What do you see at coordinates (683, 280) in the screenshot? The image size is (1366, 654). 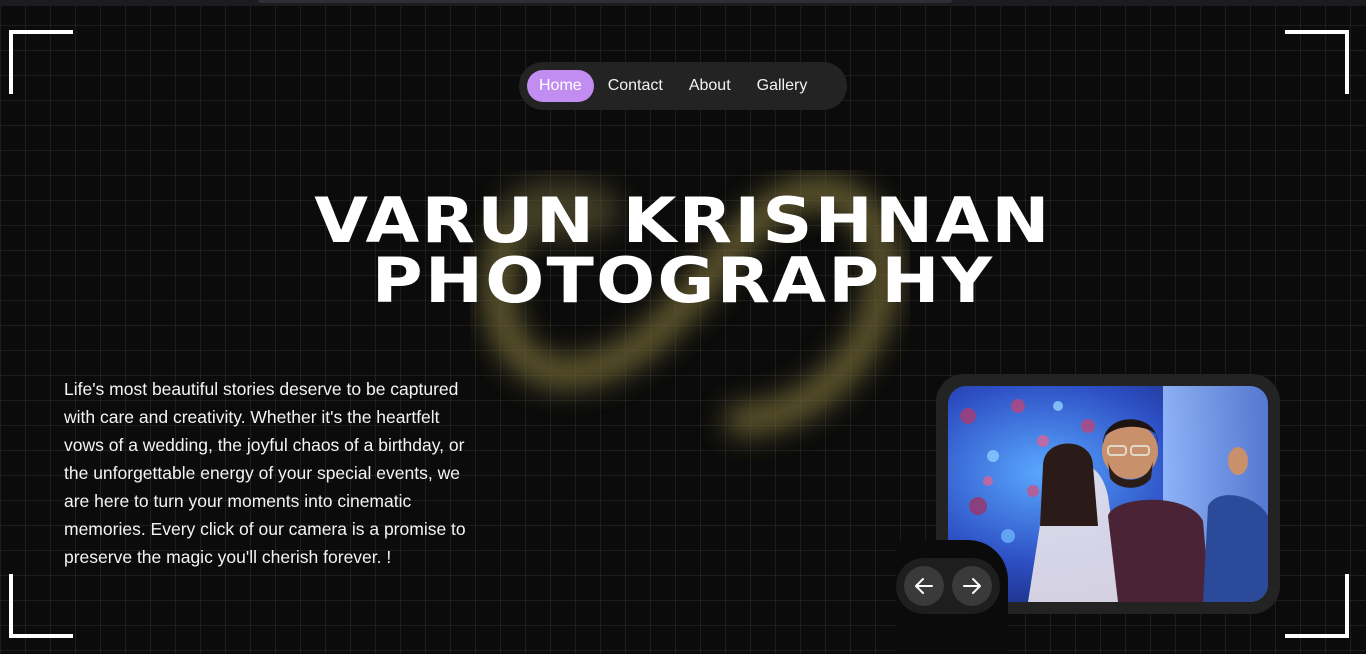 I see `hero-title-line2: PHOTOGRAPHY` at bounding box center [683, 280].